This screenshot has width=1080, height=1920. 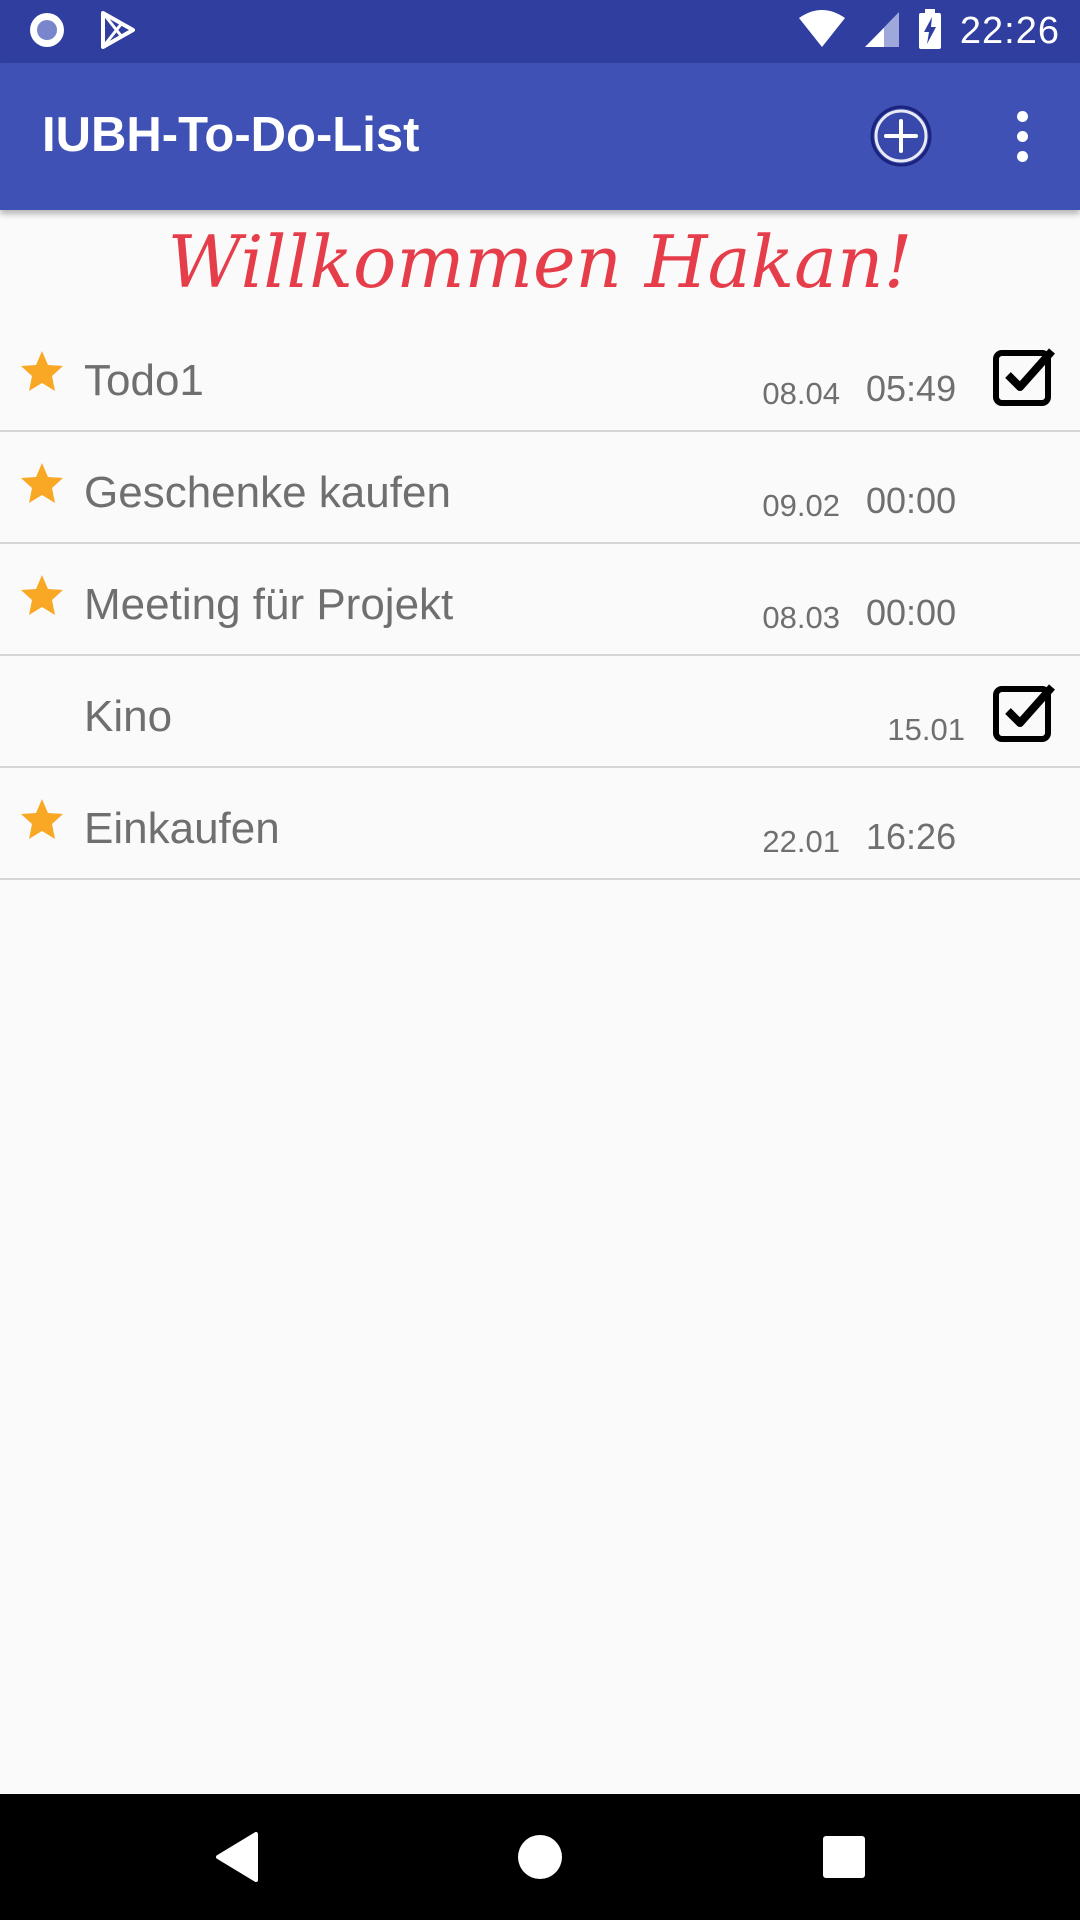 I want to click on wifi-icon, so click(x=822, y=31).